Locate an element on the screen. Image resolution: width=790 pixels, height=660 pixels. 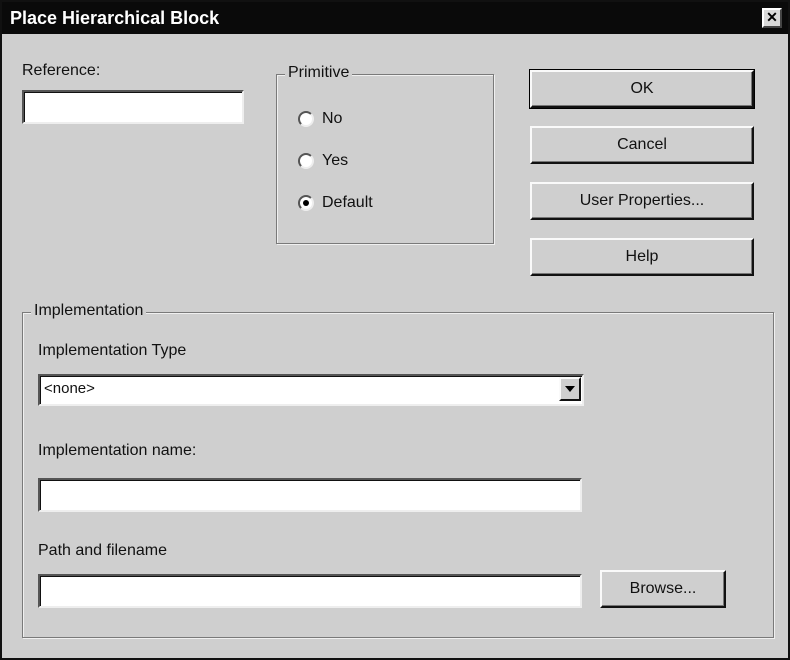
radio-default-label: Default is located at coordinates (347, 202).